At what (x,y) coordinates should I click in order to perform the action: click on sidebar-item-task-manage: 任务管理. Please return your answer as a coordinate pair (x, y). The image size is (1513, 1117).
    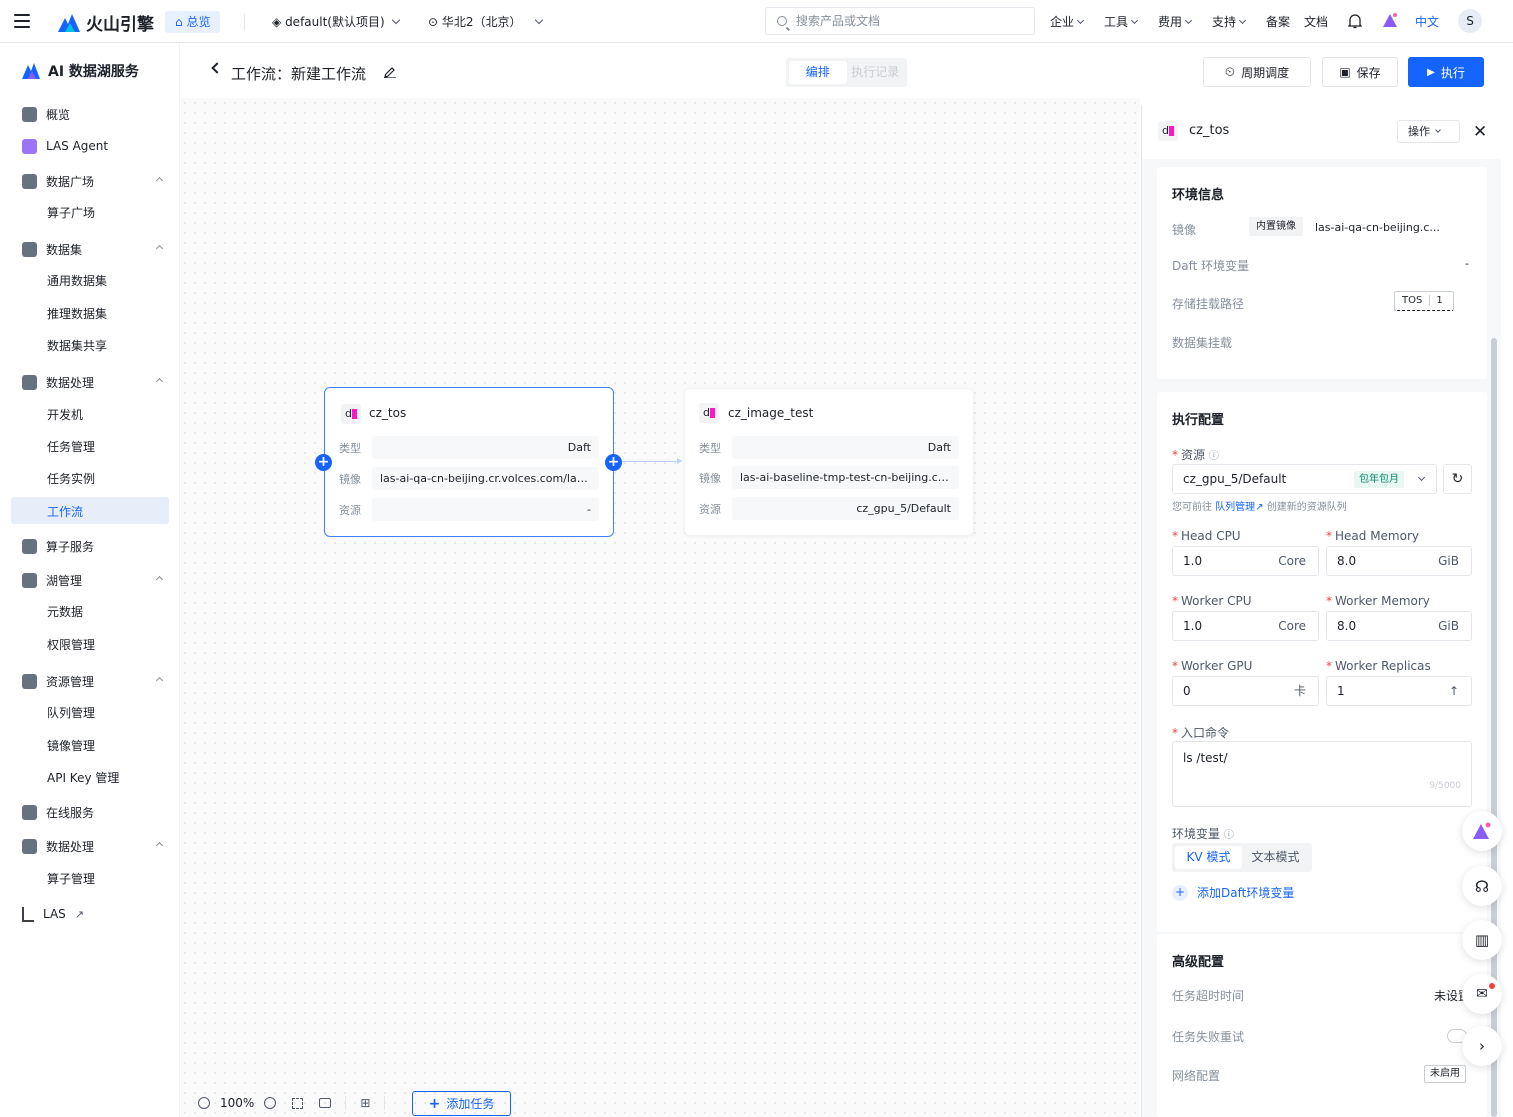
    Looking at the image, I should click on (71, 446).